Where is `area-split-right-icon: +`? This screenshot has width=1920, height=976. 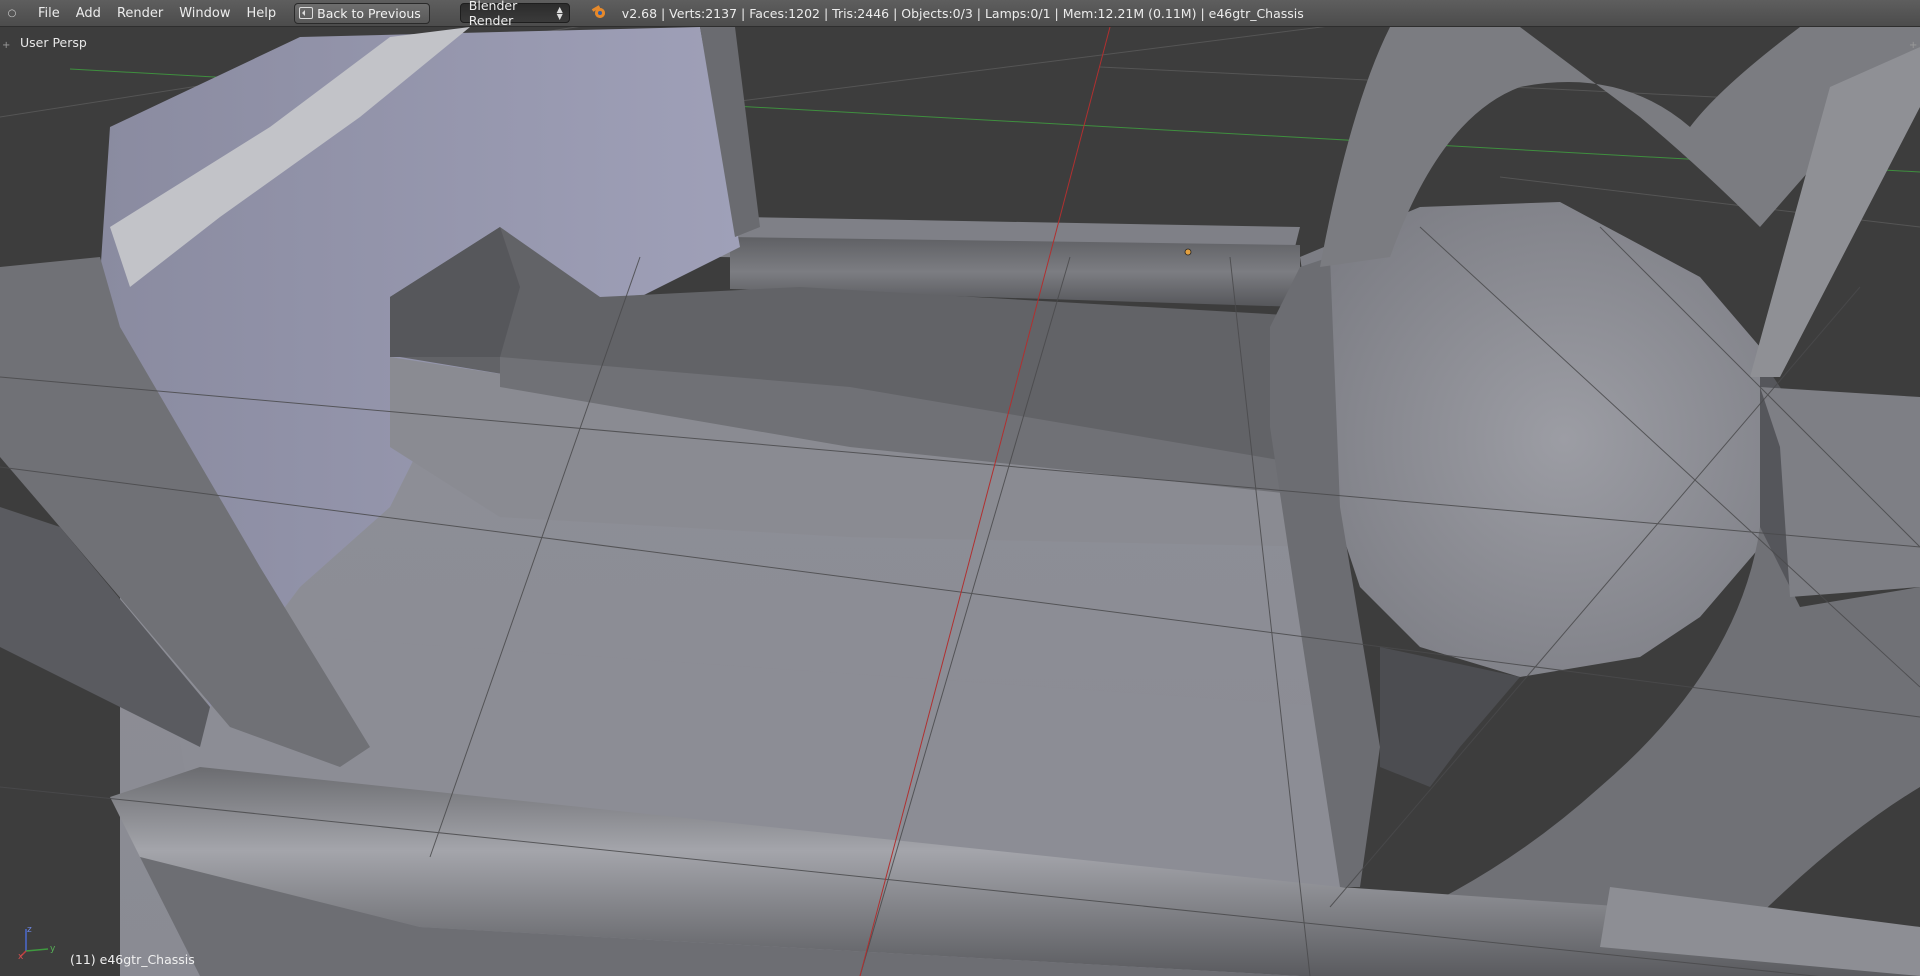
area-split-right-icon: + is located at coordinates (1914, 46).